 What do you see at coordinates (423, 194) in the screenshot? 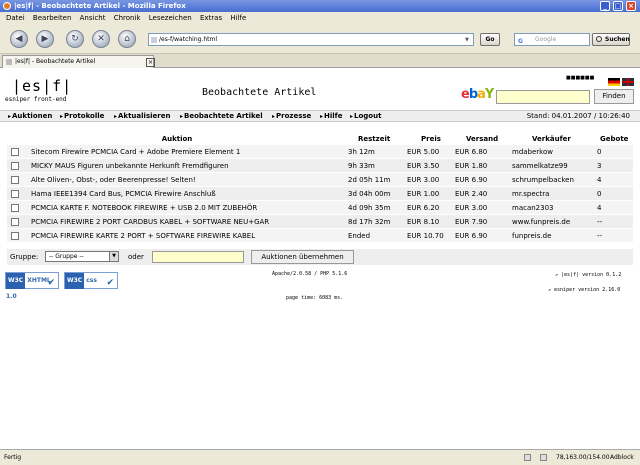
I see `cell-preis: EUR 1.00` at bounding box center [423, 194].